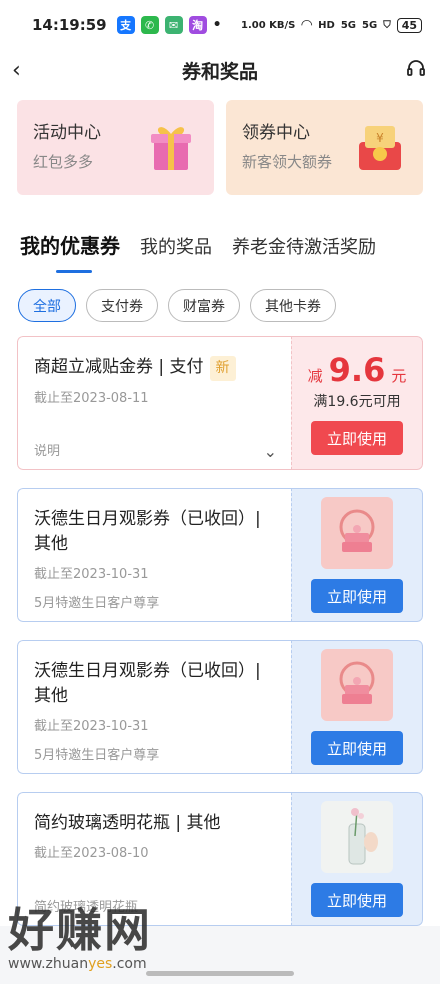 The height and width of the screenshot is (984, 440). I want to click on coupon-name: 商超立减贴金券 | 支付新, so click(155, 368).